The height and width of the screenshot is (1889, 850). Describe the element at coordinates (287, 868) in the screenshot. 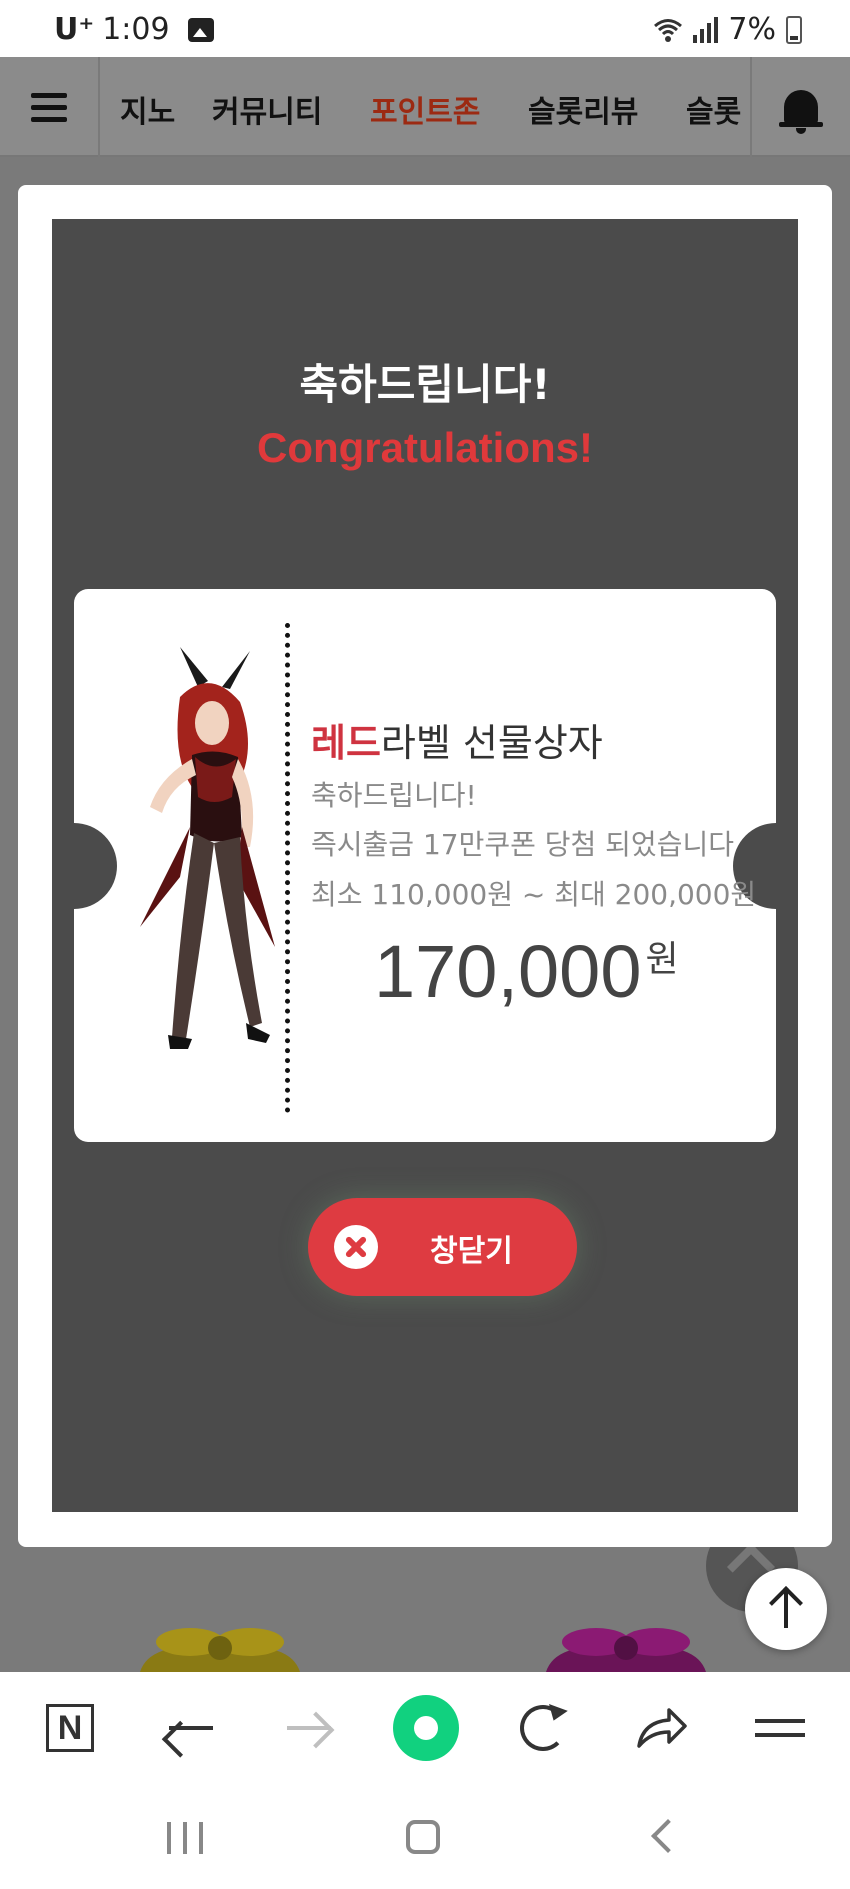

I see `ticket-dotted-divider` at that location.